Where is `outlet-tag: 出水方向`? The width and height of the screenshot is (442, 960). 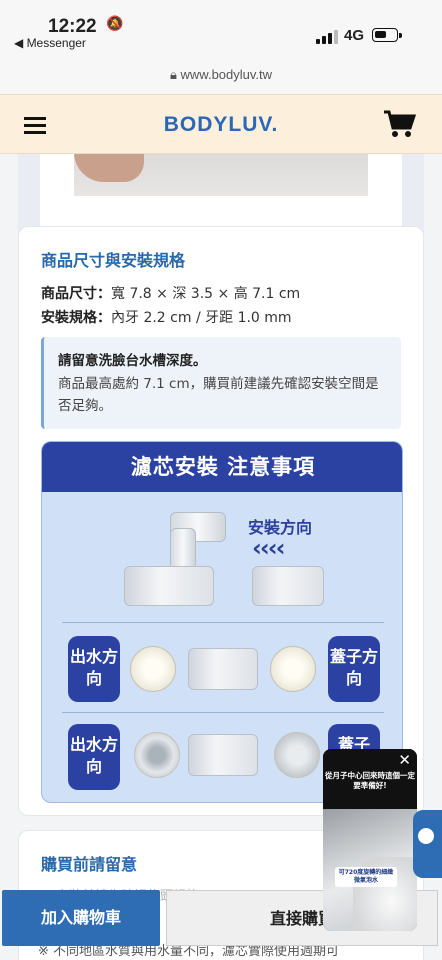 outlet-tag: 出水方向 is located at coordinates (94, 669).